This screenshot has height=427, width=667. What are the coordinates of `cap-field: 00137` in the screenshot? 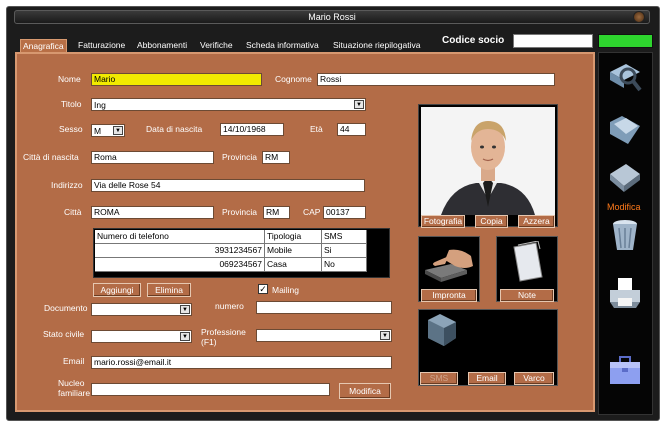 It's located at (344, 212).